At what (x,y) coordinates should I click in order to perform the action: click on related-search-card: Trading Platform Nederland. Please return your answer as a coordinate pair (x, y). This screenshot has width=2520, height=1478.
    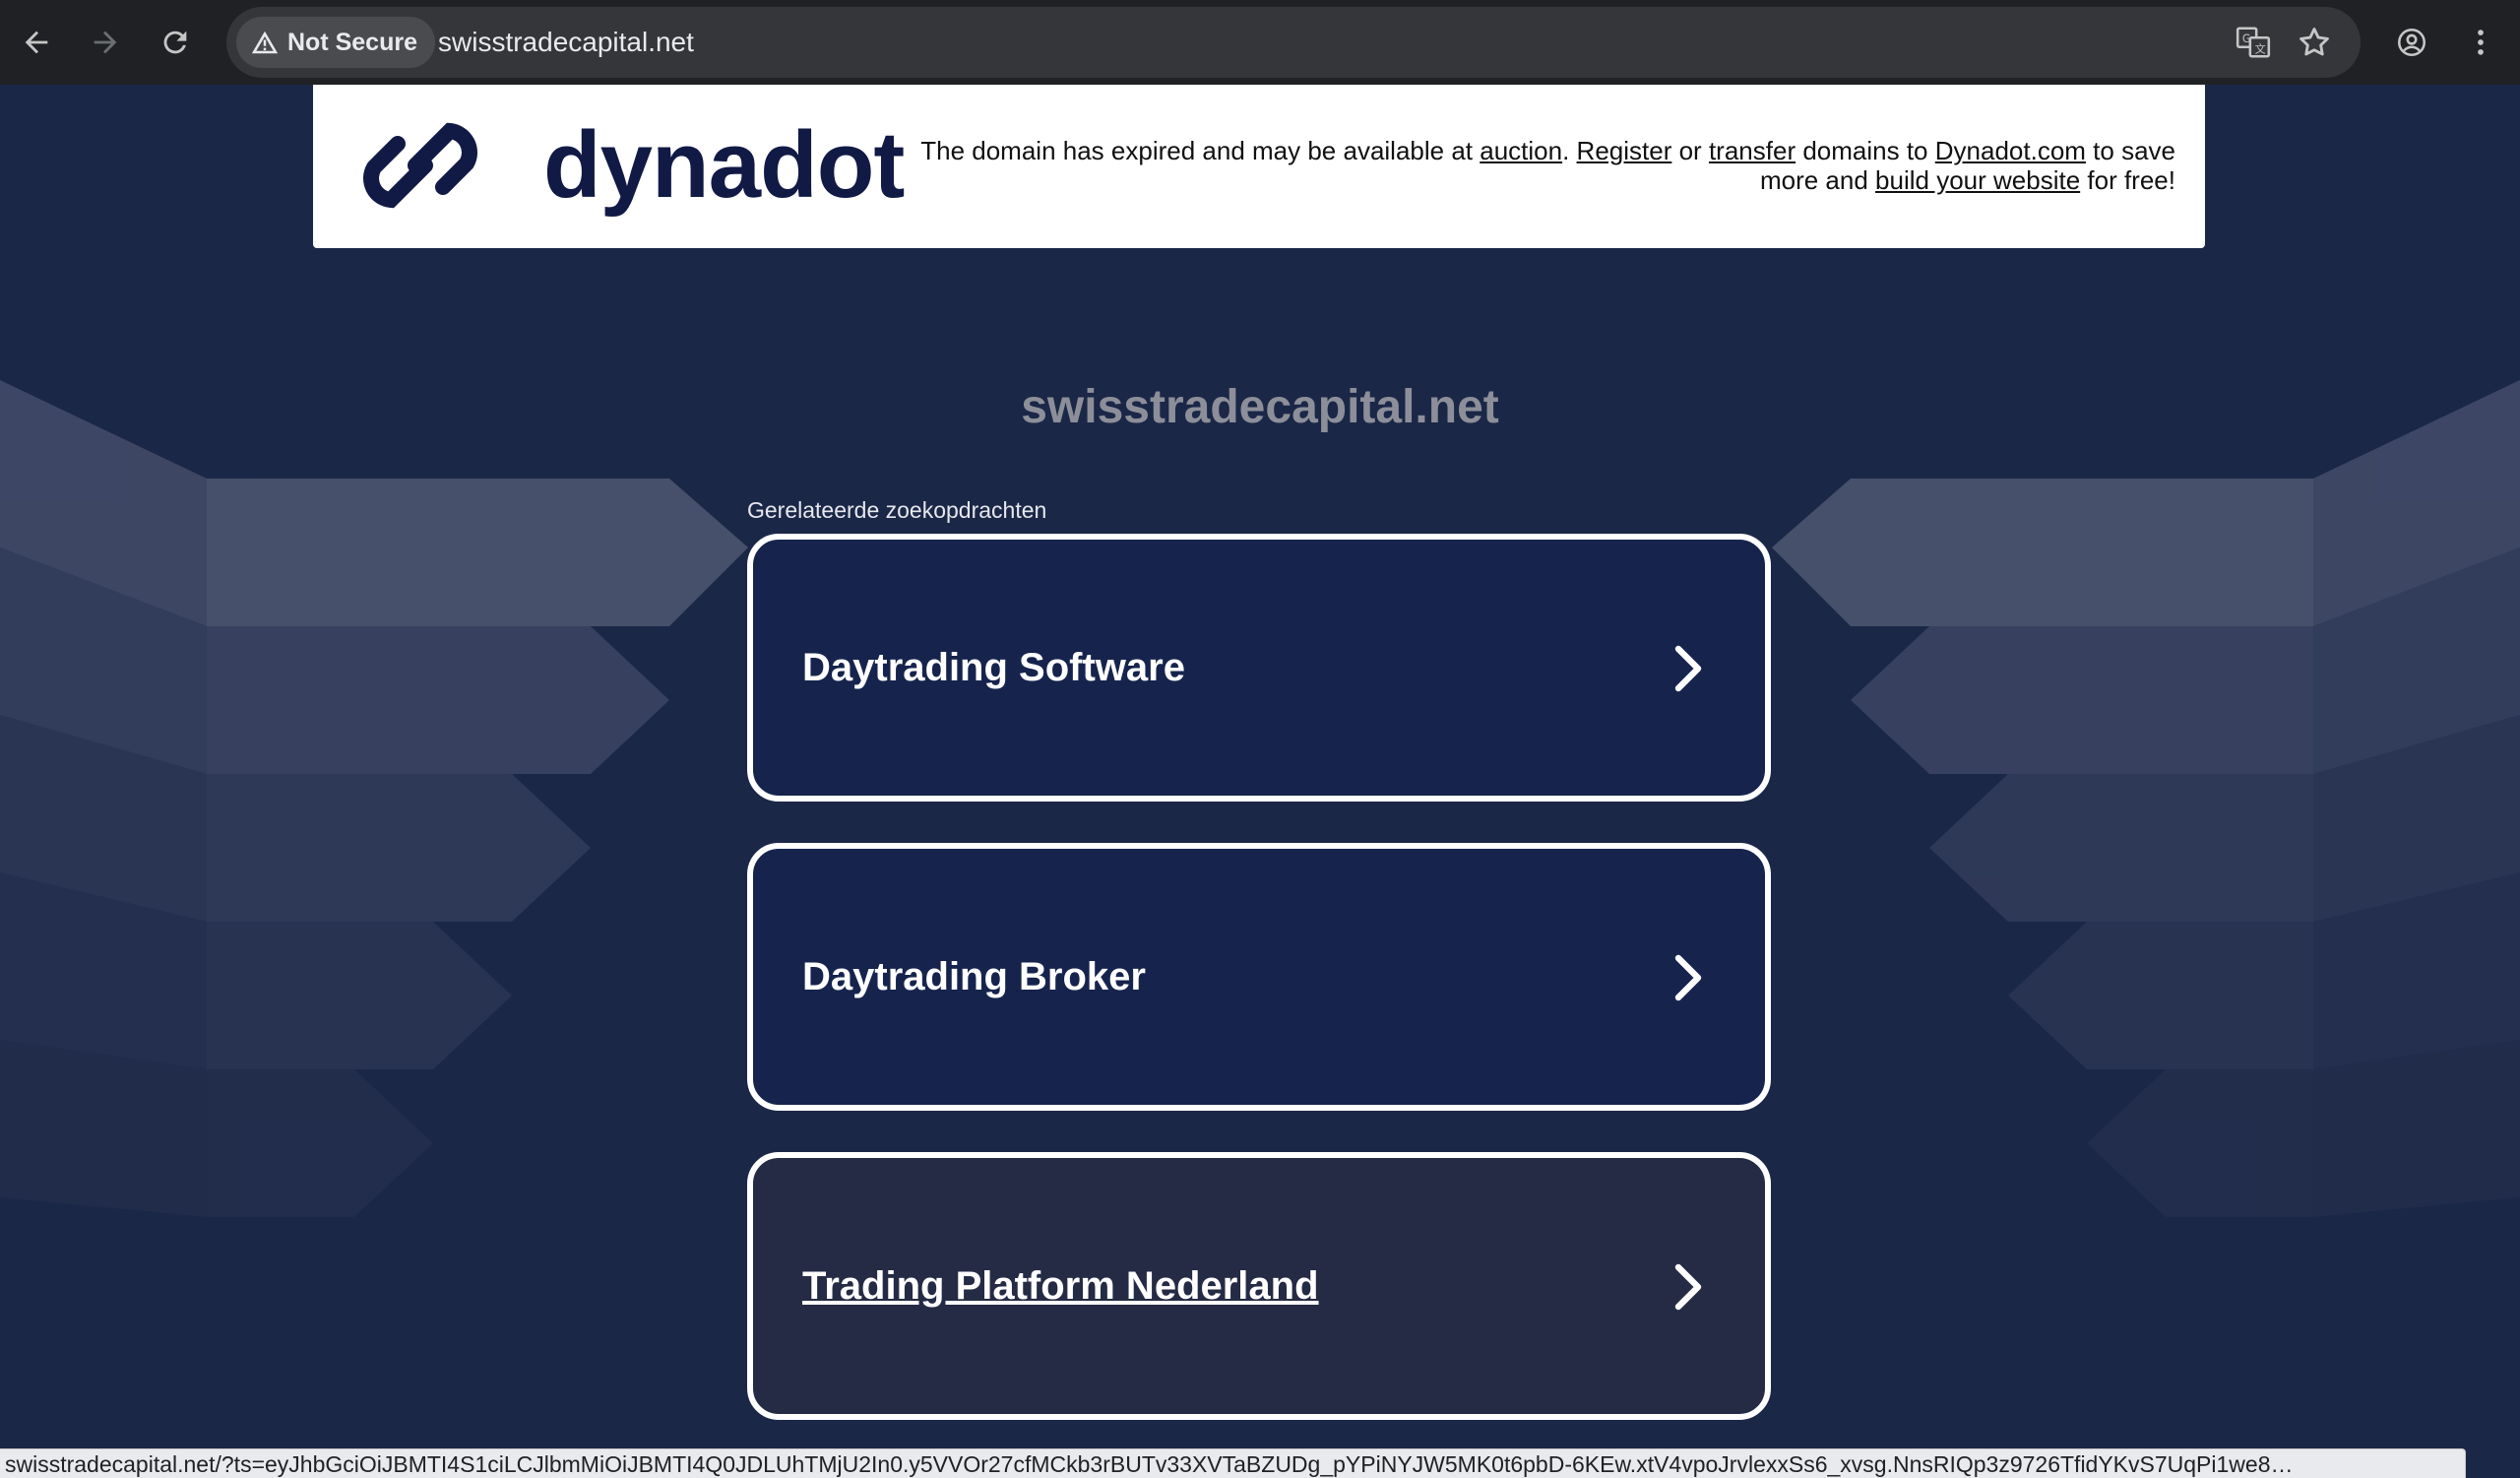
    Looking at the image, I should click on (1259, 1286).